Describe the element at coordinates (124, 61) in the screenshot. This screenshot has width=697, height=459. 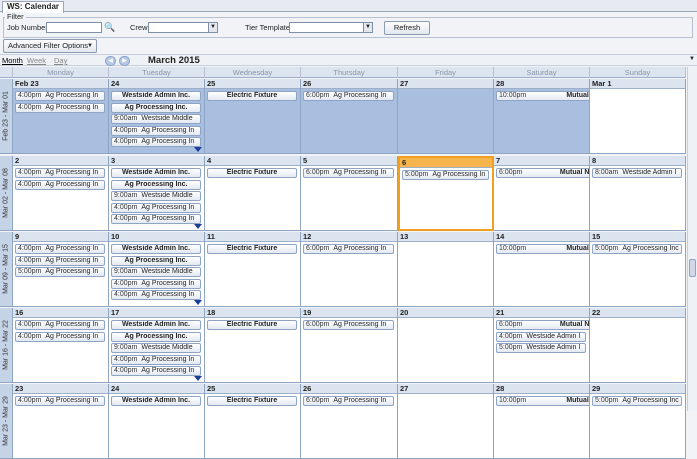
I see `next-month-icon: ▶` at that location.